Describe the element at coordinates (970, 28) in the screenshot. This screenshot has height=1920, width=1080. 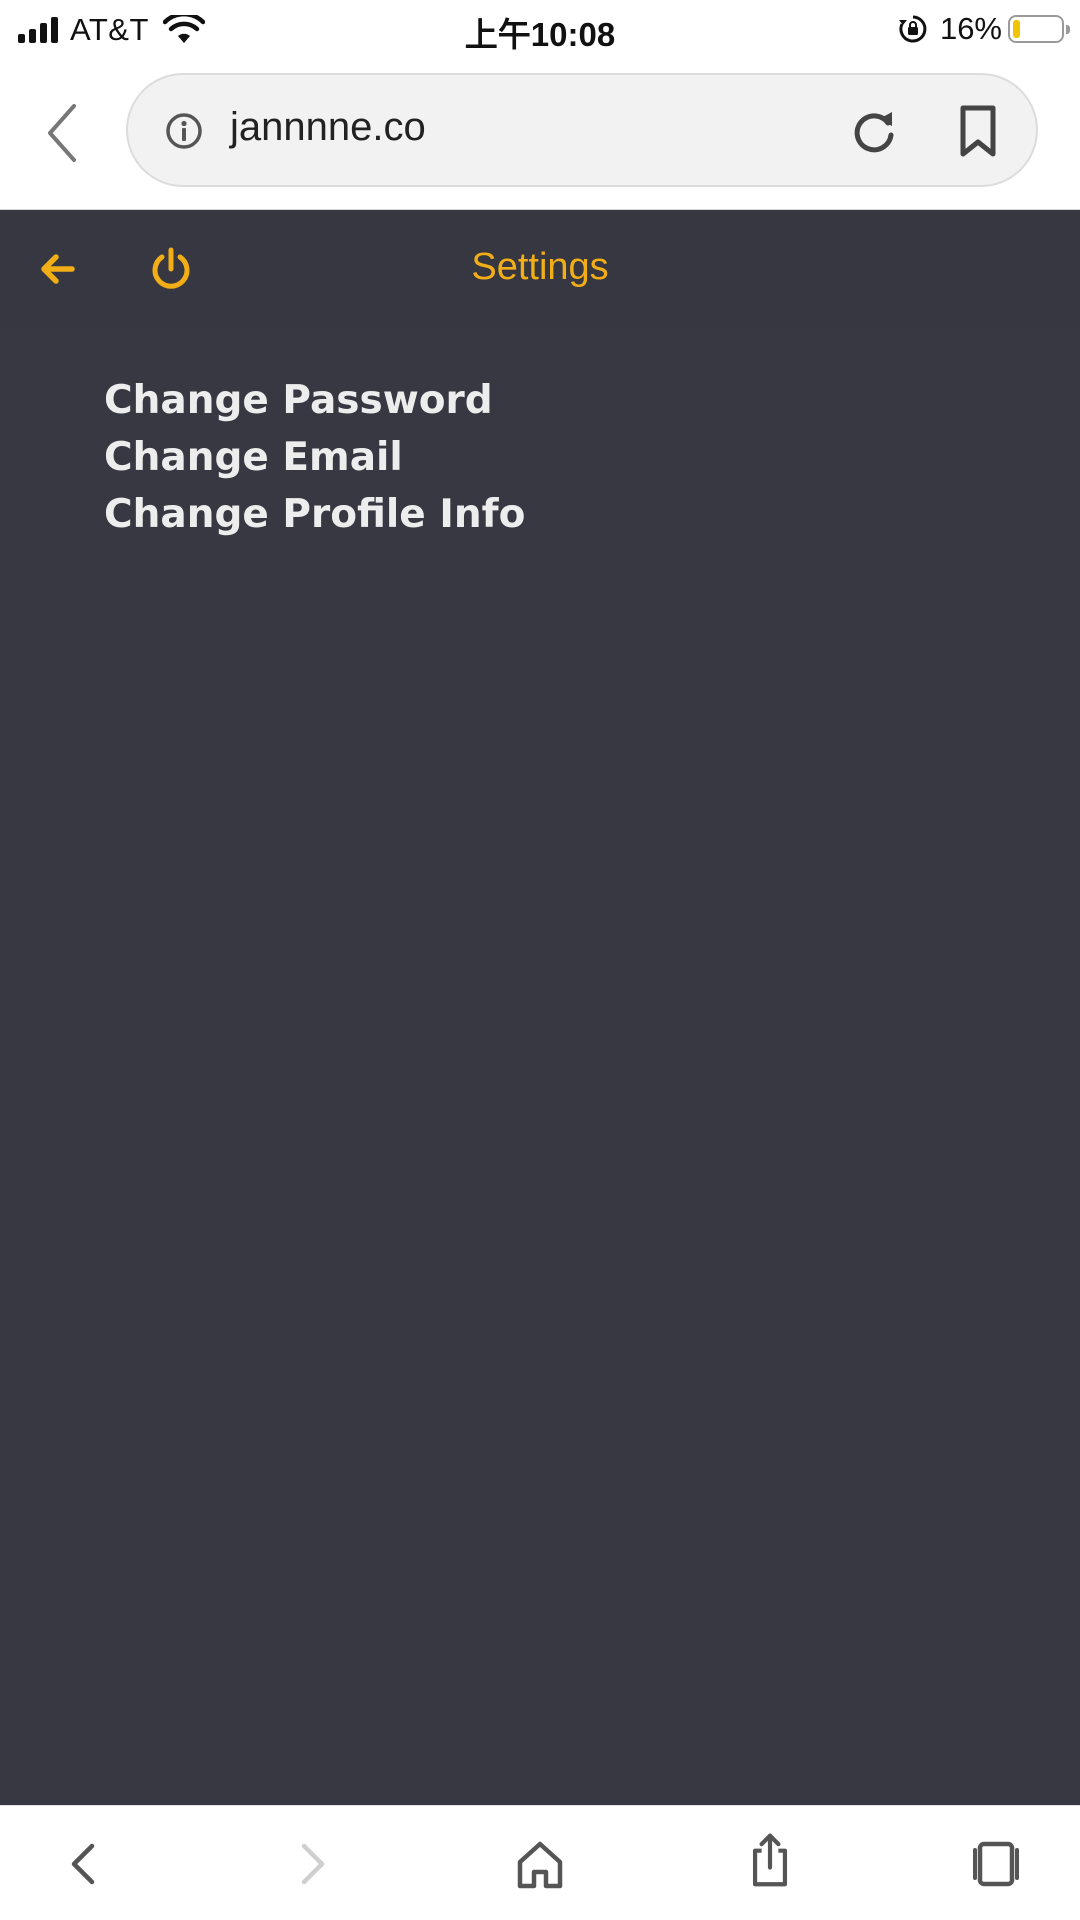
I see `battery-percent: 16%` at that location.